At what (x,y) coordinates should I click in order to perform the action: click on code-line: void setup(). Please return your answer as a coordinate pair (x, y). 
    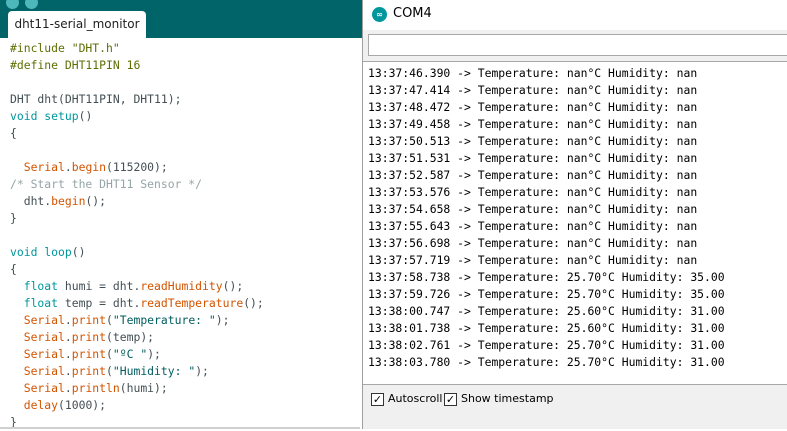
    Looking at the image, I should click on (137, 116).